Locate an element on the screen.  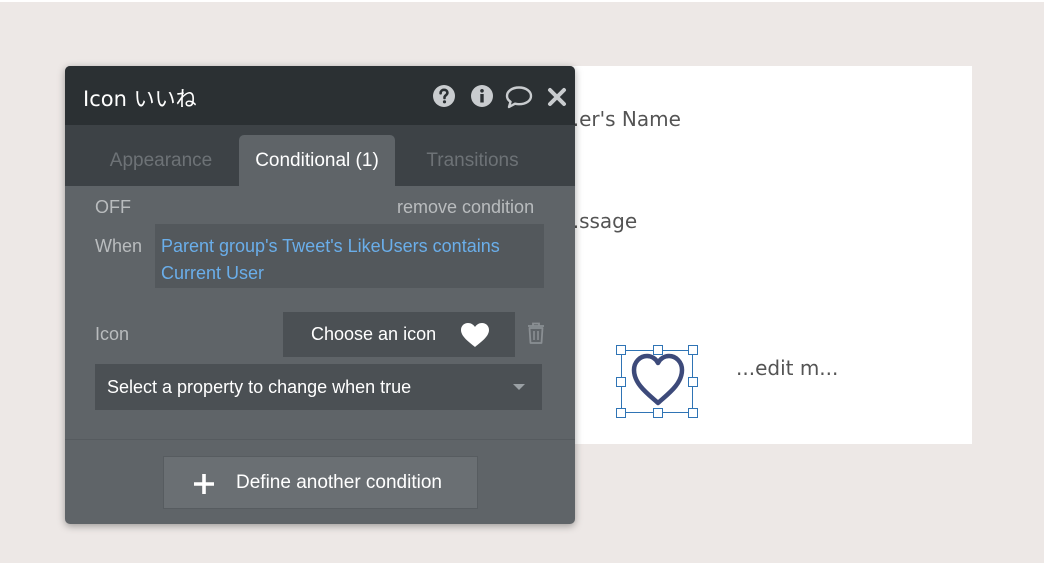
chevron-down-icon is located at coordinates (519, 387).